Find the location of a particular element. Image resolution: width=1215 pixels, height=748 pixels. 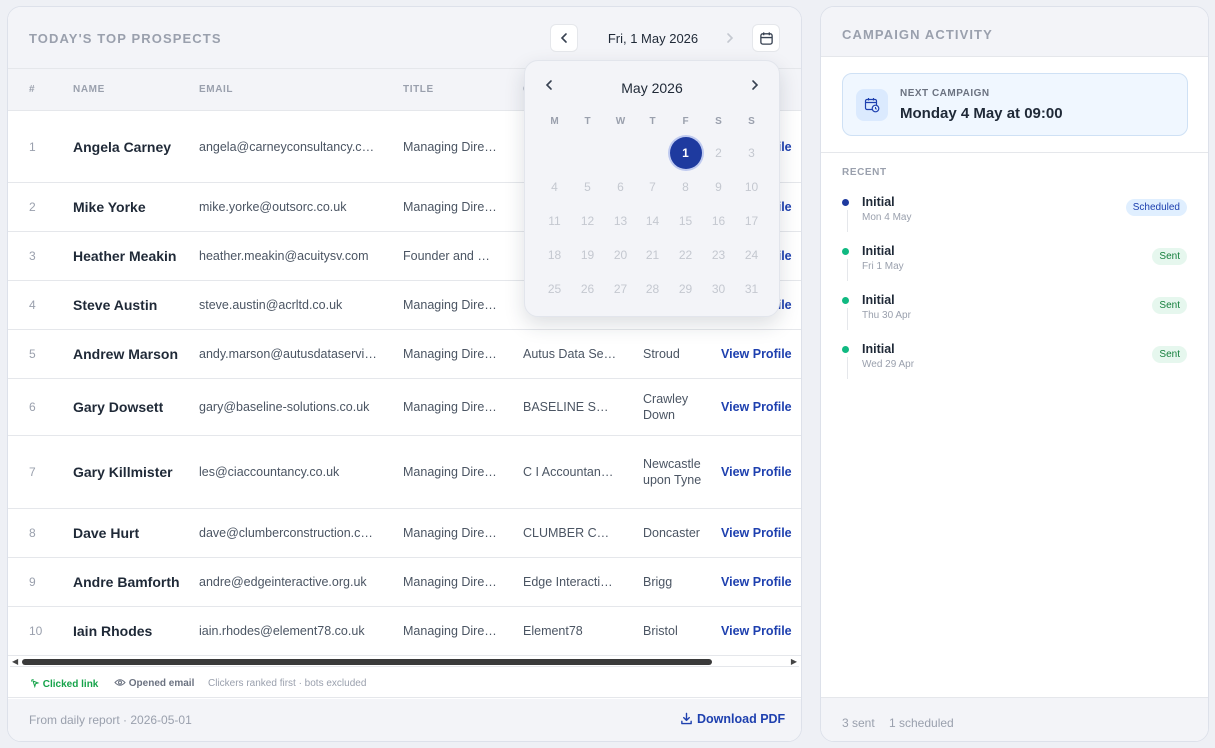

scroll-right-arrow-icon: ▶ is located at coordinates (794, 661).